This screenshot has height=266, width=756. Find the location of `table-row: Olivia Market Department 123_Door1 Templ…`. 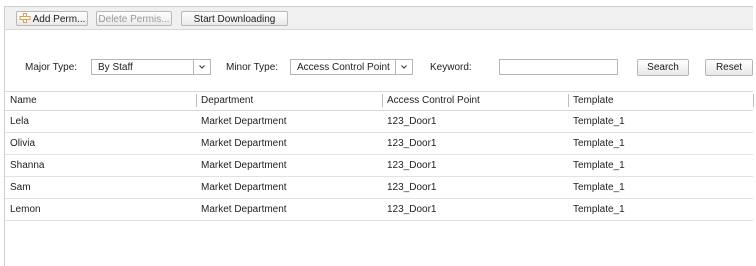

table-row: Olivia Market Department 123_Door1 Templ… is located at coordinates (379, 144).